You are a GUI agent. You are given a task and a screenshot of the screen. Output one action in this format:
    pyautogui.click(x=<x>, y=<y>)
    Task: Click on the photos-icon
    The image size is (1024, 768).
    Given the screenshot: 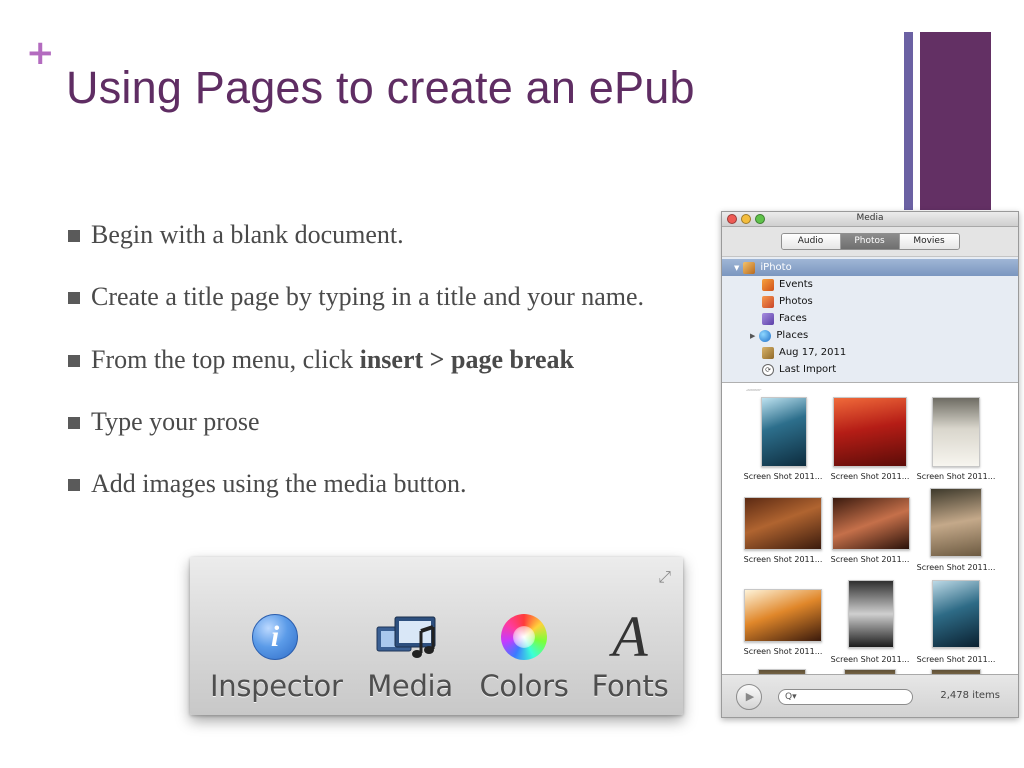 What is the action you would take?
    pyautogui.click(x=768, y=301)
    